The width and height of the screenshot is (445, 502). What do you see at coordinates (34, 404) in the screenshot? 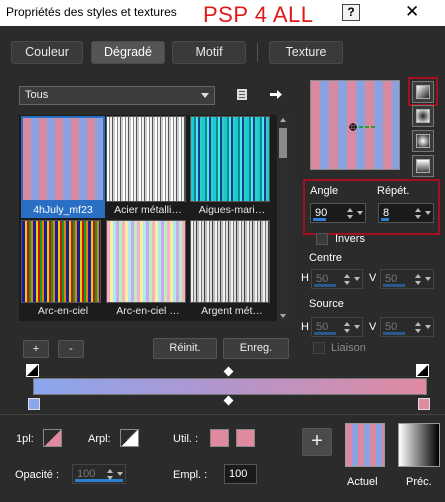
I see `color-stop-start` at bounding box center [34, 404].